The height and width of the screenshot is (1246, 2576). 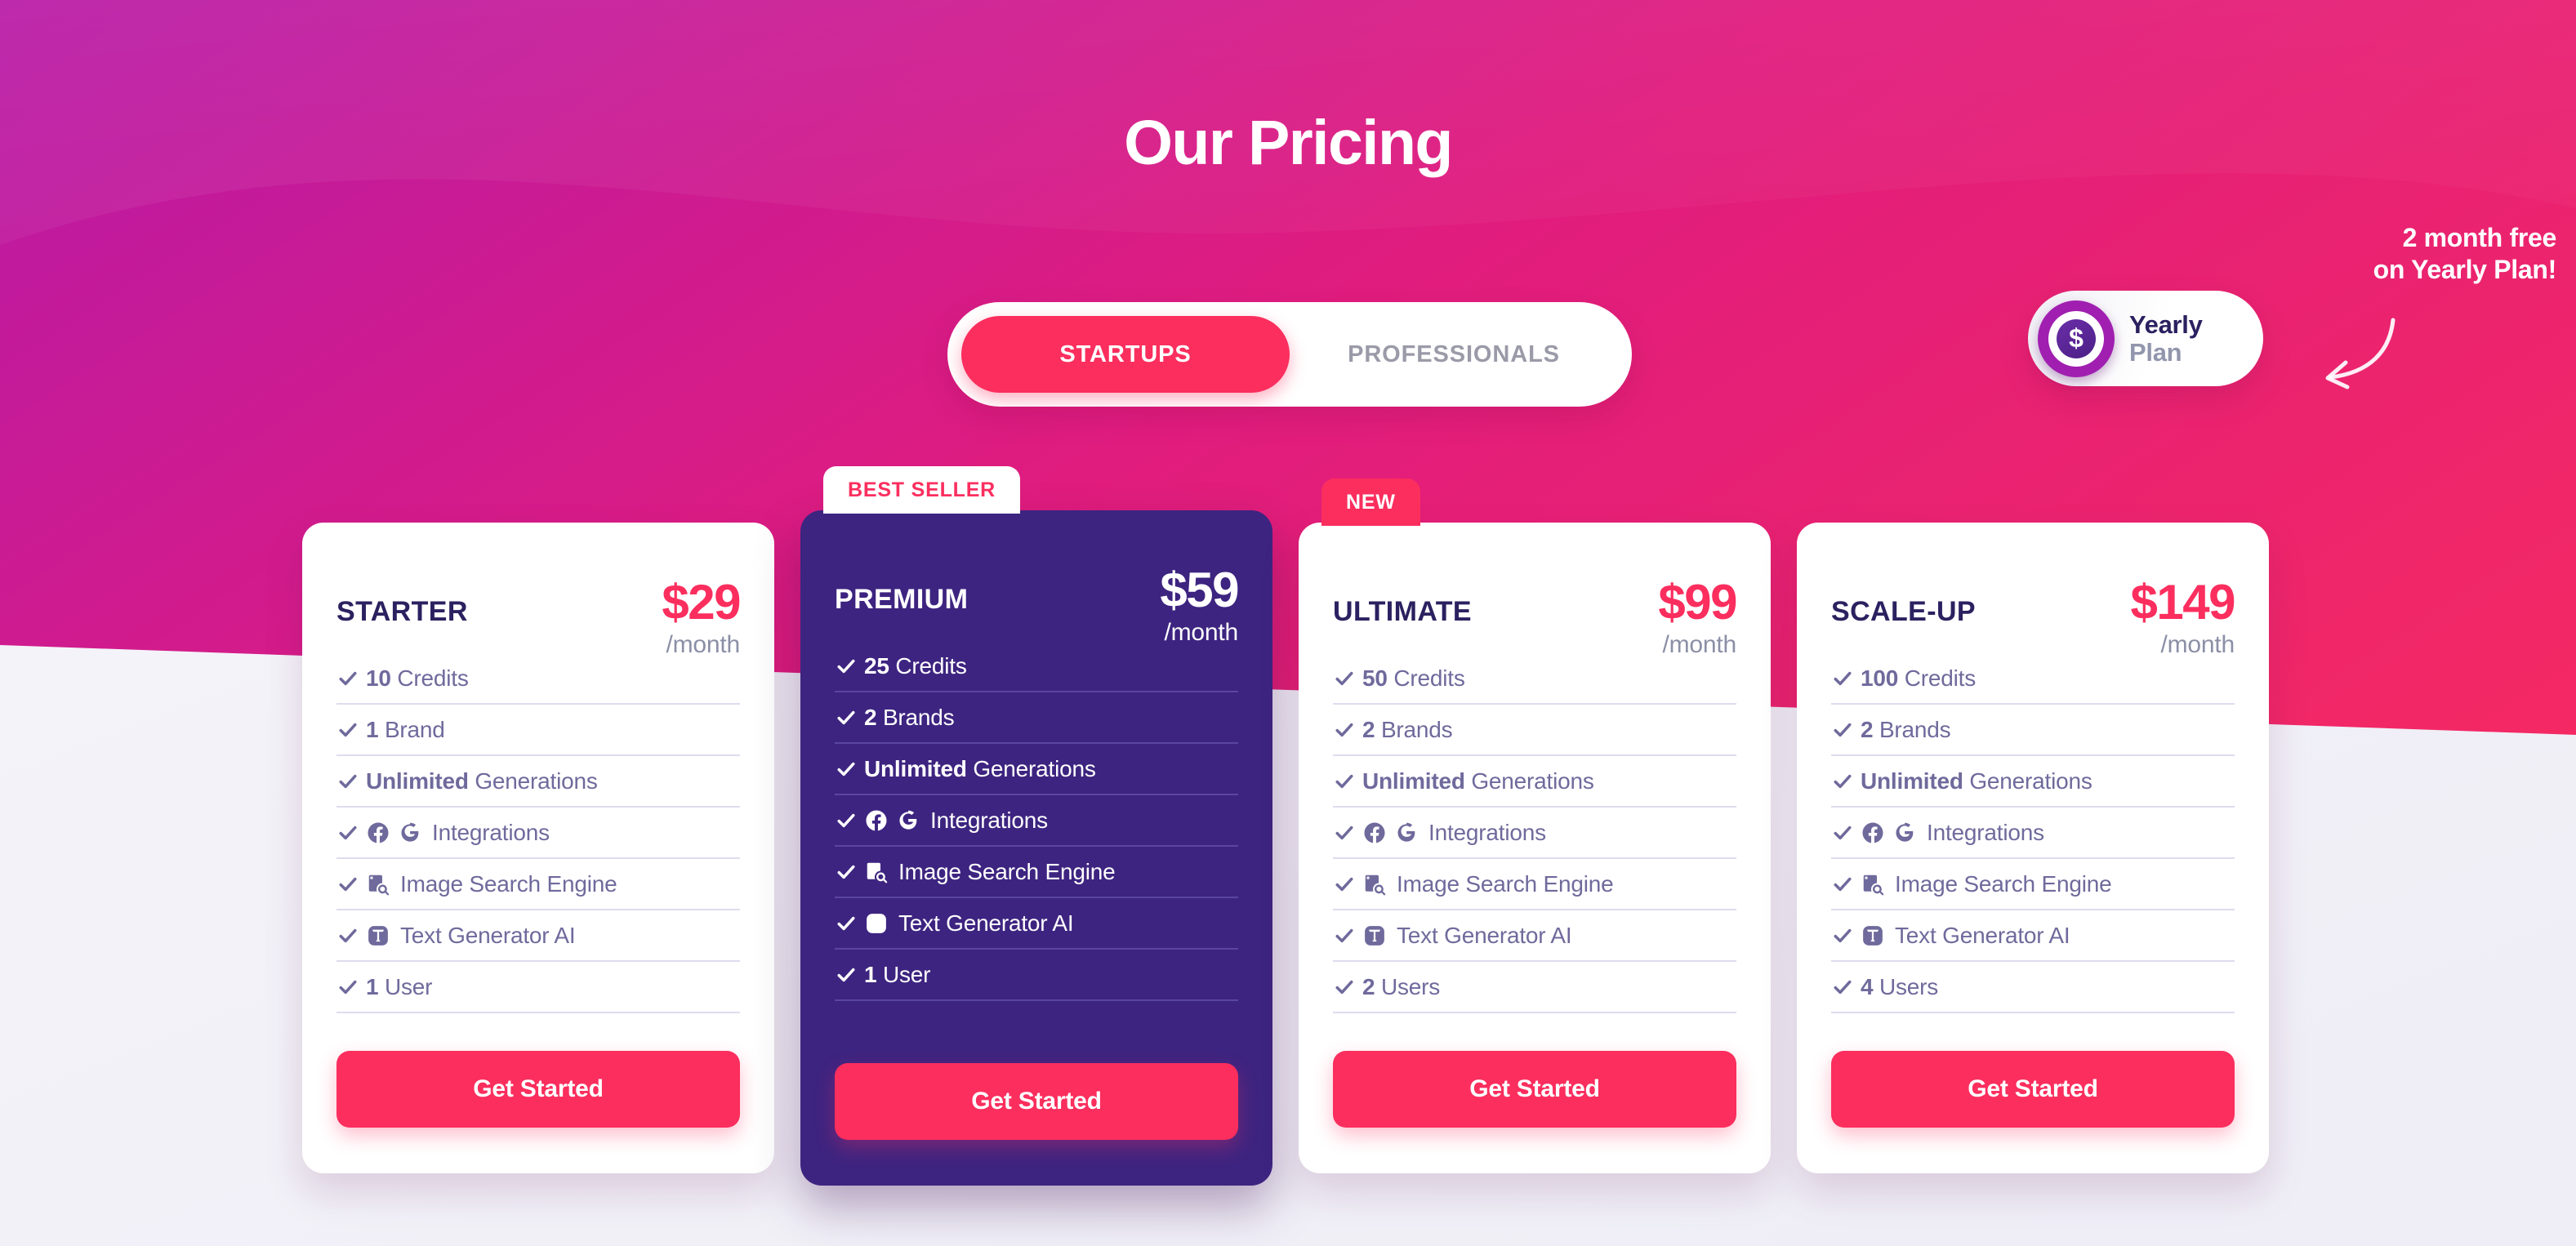 What do you see at coordinates (1401, 986) in the screenshot?
I see `feature-label: 2 Users` at bounding box center [1401, 986].